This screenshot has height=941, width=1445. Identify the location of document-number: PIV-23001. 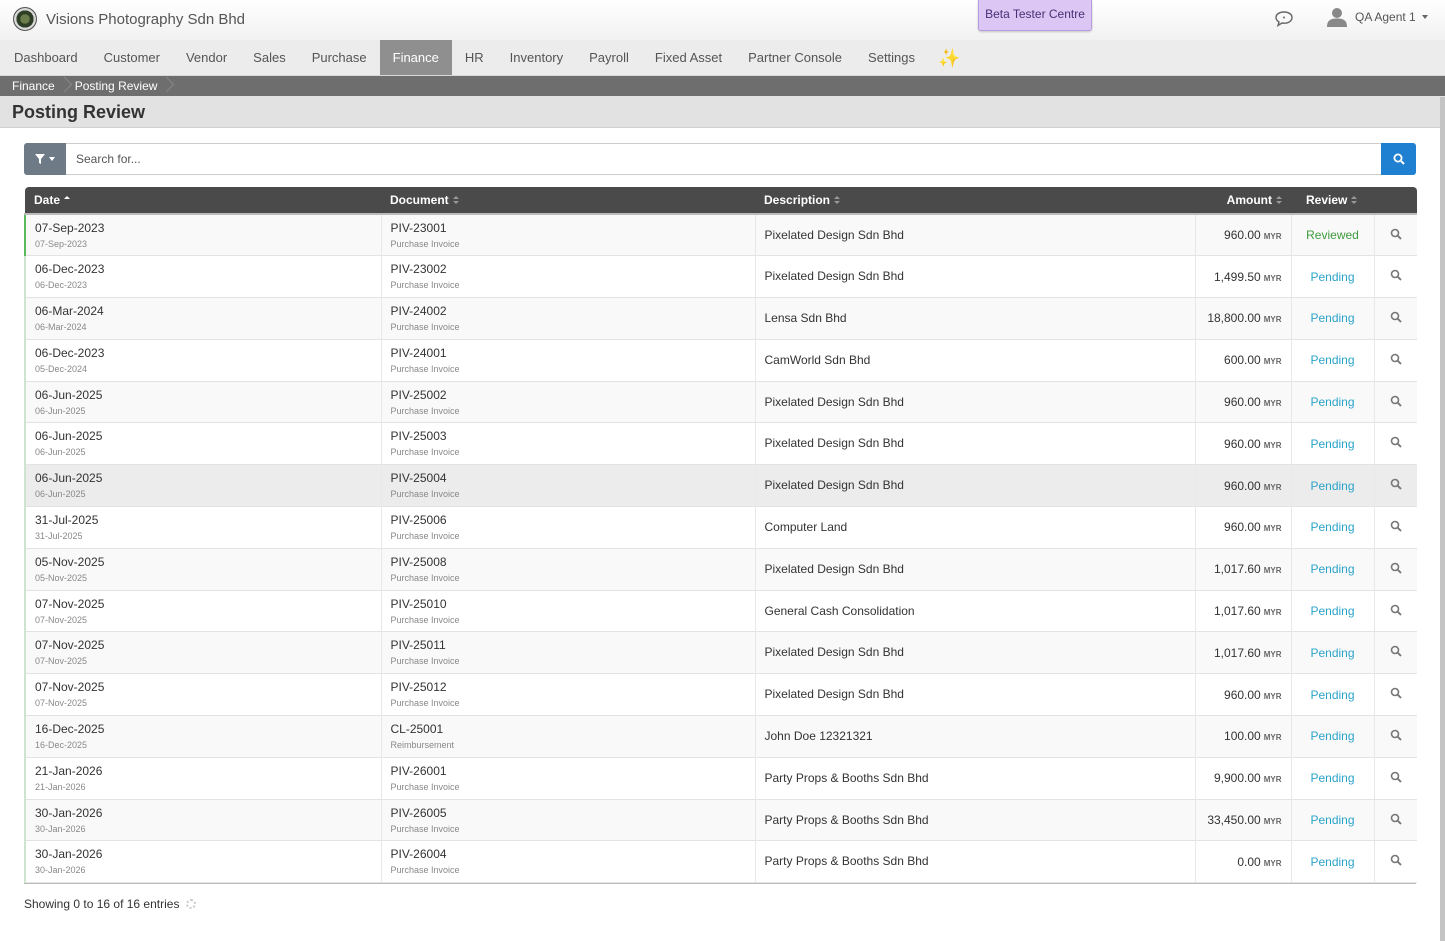
(568, 228).